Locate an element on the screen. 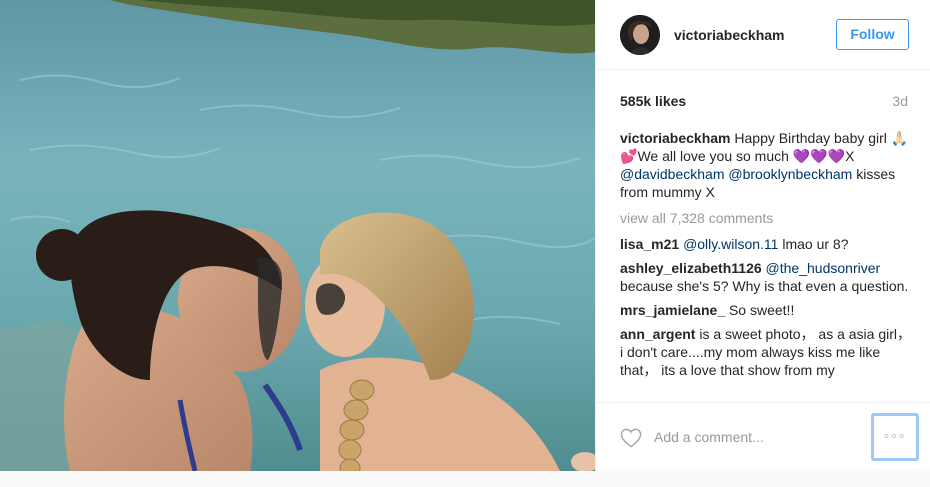 Image resolution: width=930 pixels, height=487 pixels. comment-item: mrs_jamielane_ So sweet!! is located at coordinates (766, 310).